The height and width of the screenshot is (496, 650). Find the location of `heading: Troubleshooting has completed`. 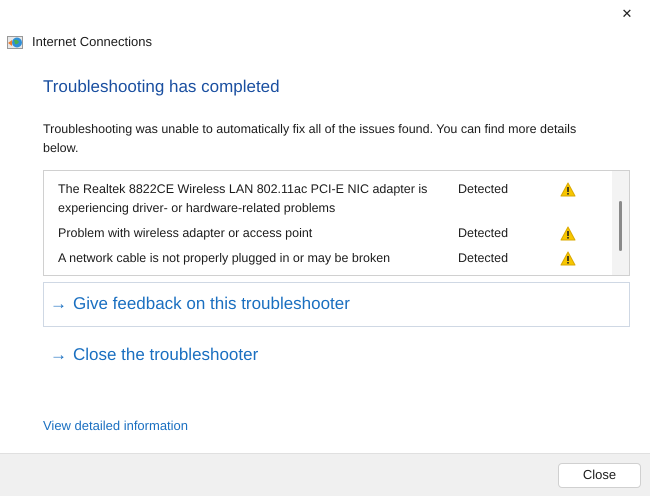

heading: Troubleshooting has completed is located at coordinates (162, 87).